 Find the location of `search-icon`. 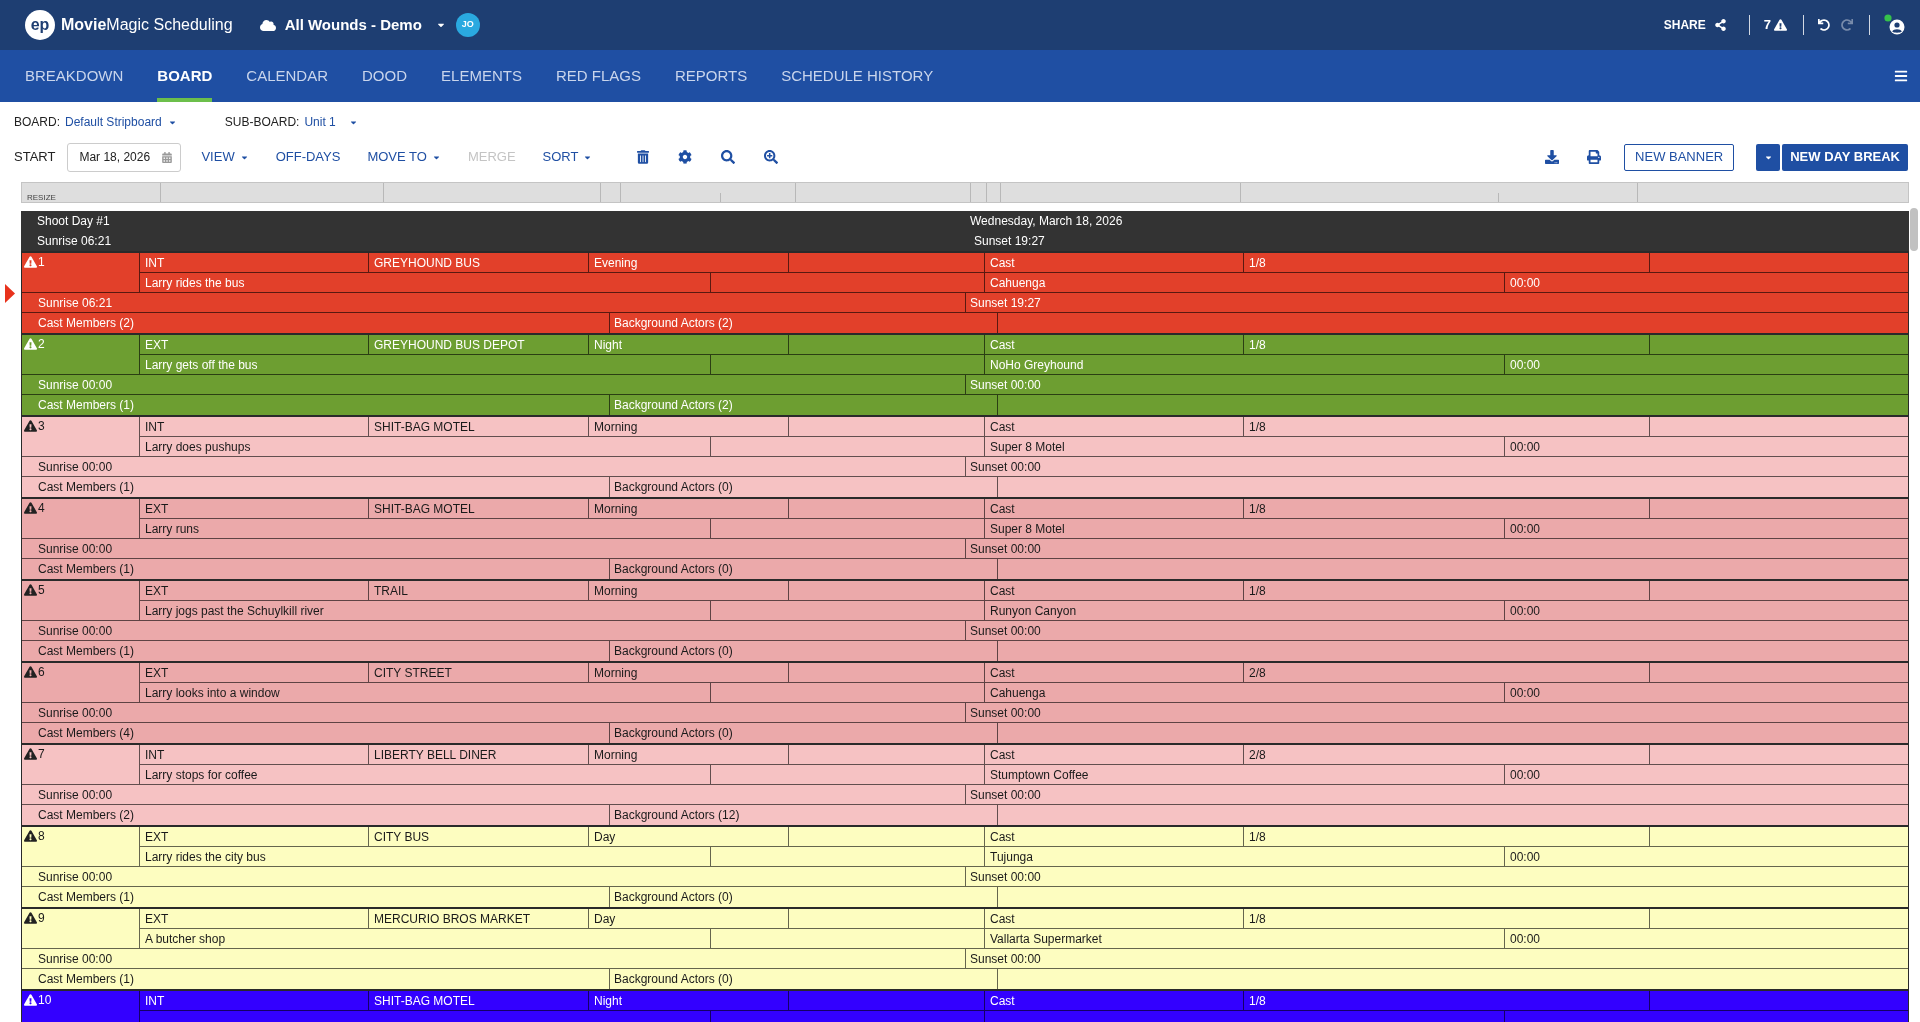

search-icon is located at coordinates (728, 157).